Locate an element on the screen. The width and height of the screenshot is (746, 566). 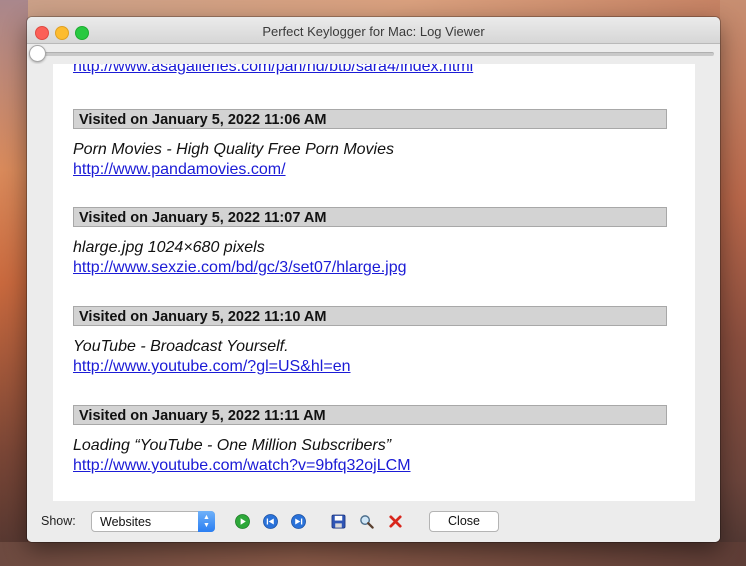
bottom-toolbar: Show: Websites ▲ ▼ Close is located at coordinates (373, 521).